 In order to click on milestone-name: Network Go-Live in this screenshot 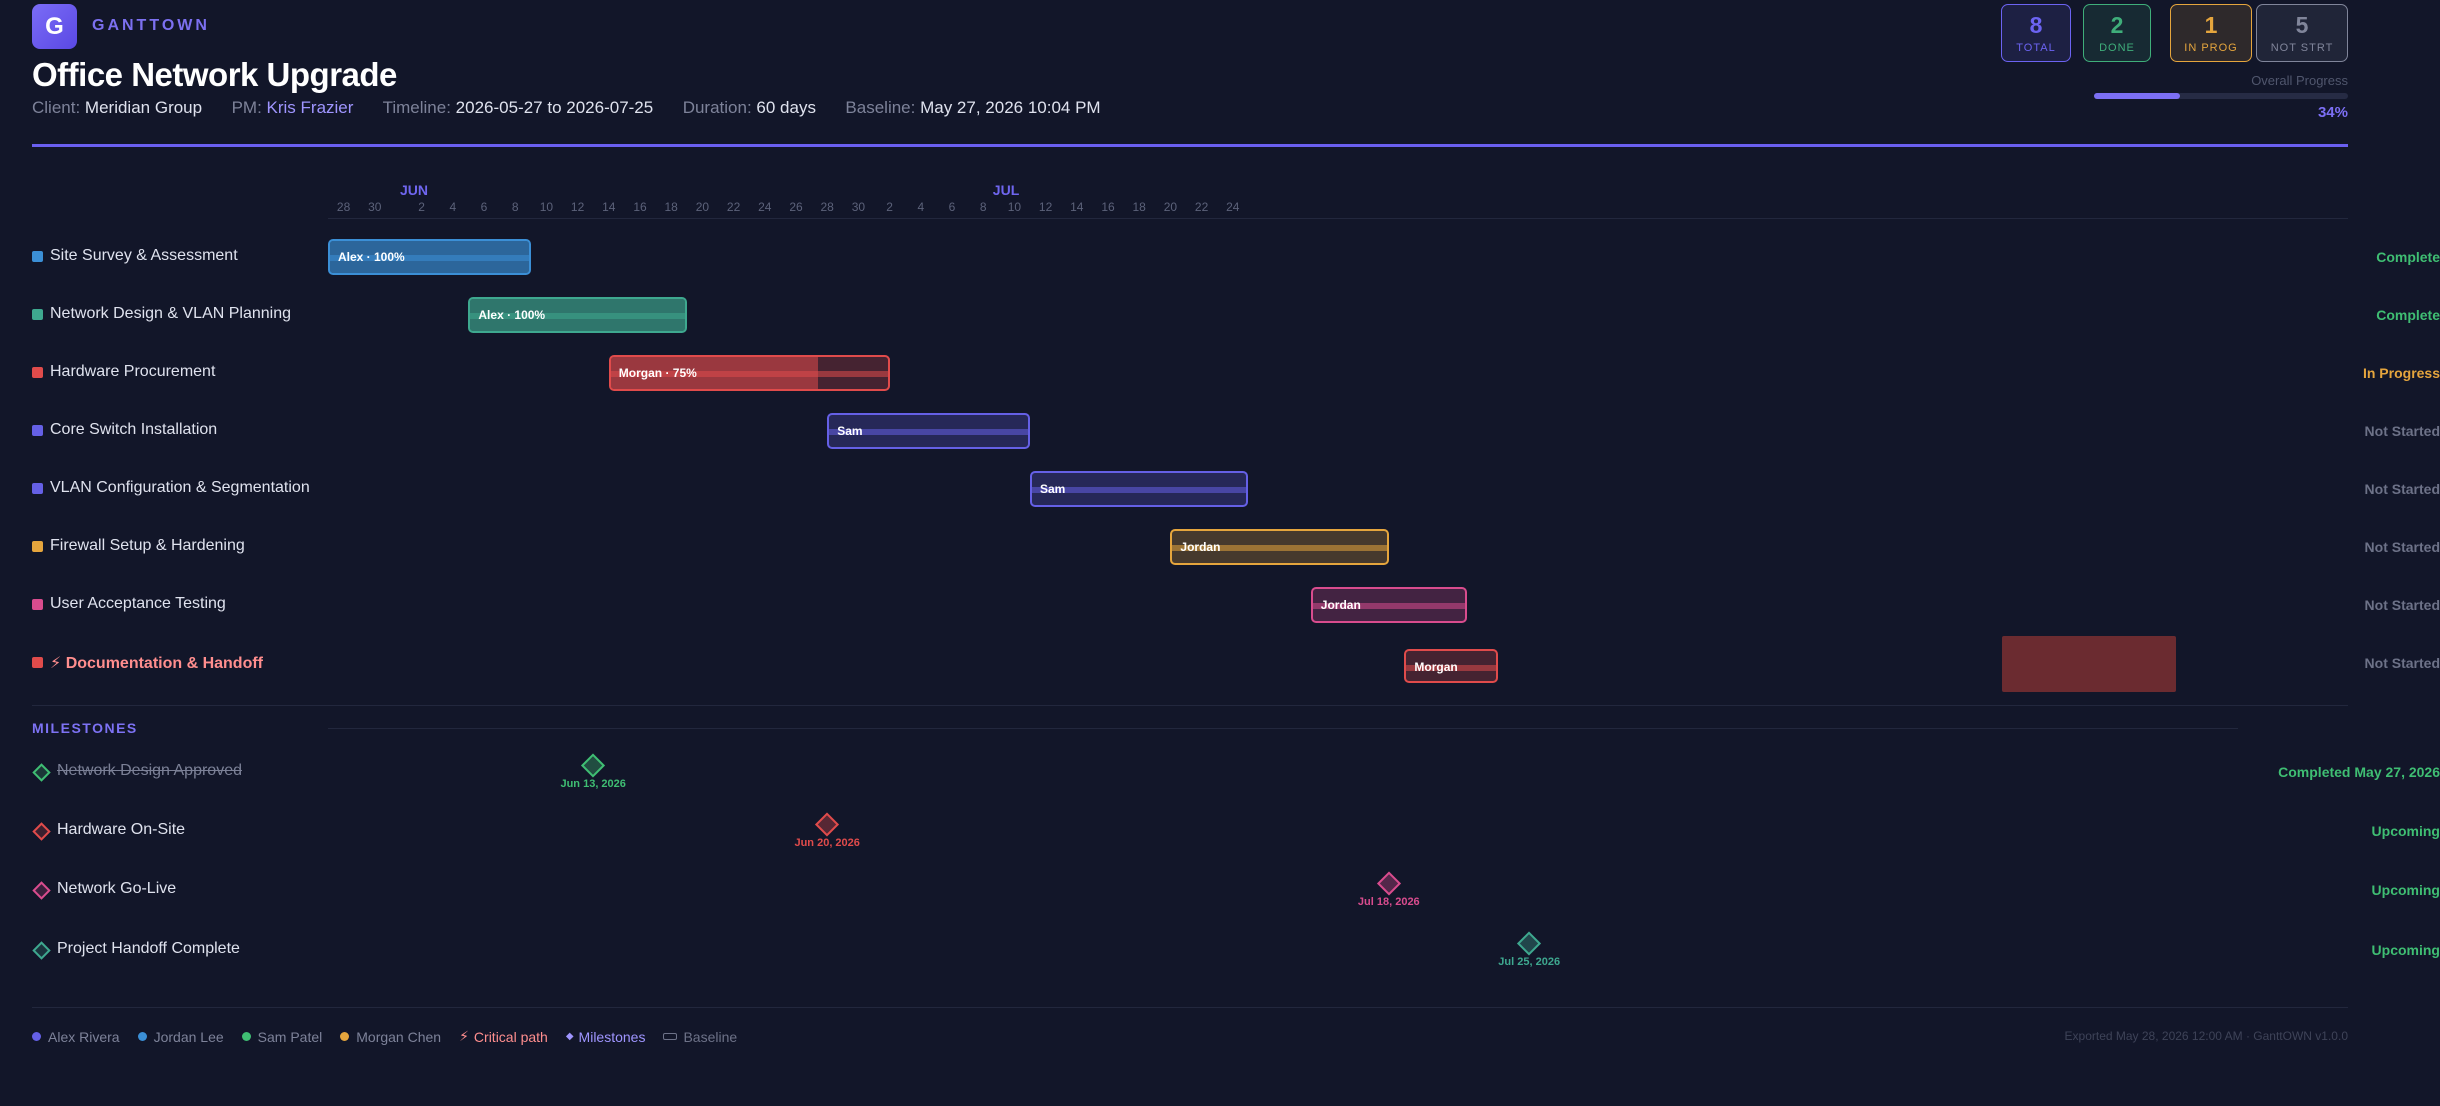, I will do `click(116, 889)`.